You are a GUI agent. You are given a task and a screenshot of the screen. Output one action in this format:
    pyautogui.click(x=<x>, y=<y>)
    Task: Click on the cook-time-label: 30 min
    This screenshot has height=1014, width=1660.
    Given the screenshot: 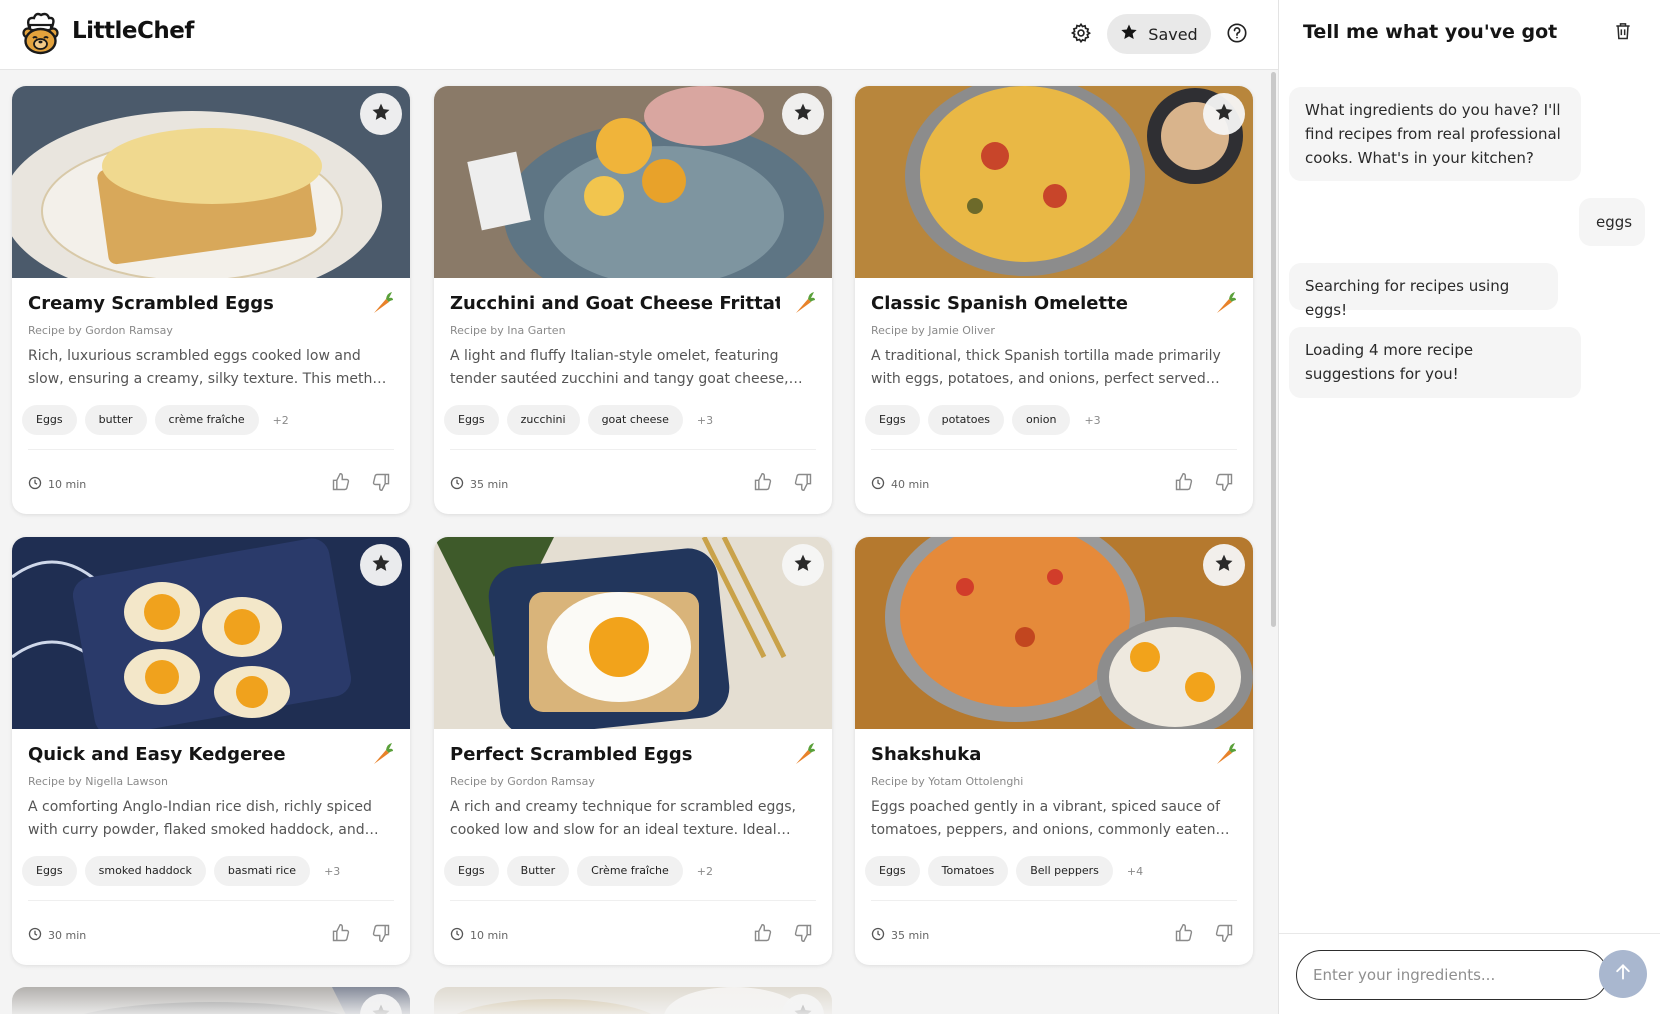 What is the action you would take?
    pyautogui.click(x=67, y=935)
    